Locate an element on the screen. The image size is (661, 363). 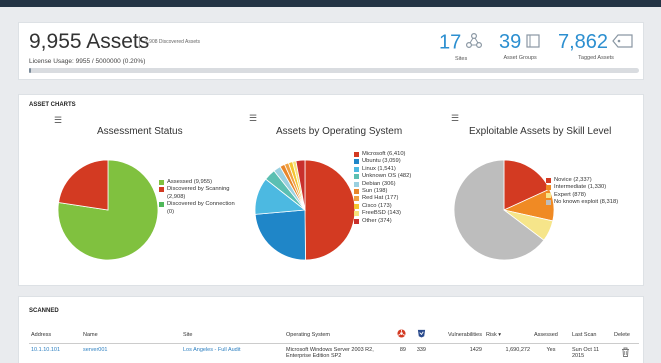
exploitable-chart-menu-icon: ☰ is located at coordinates (455, 118).